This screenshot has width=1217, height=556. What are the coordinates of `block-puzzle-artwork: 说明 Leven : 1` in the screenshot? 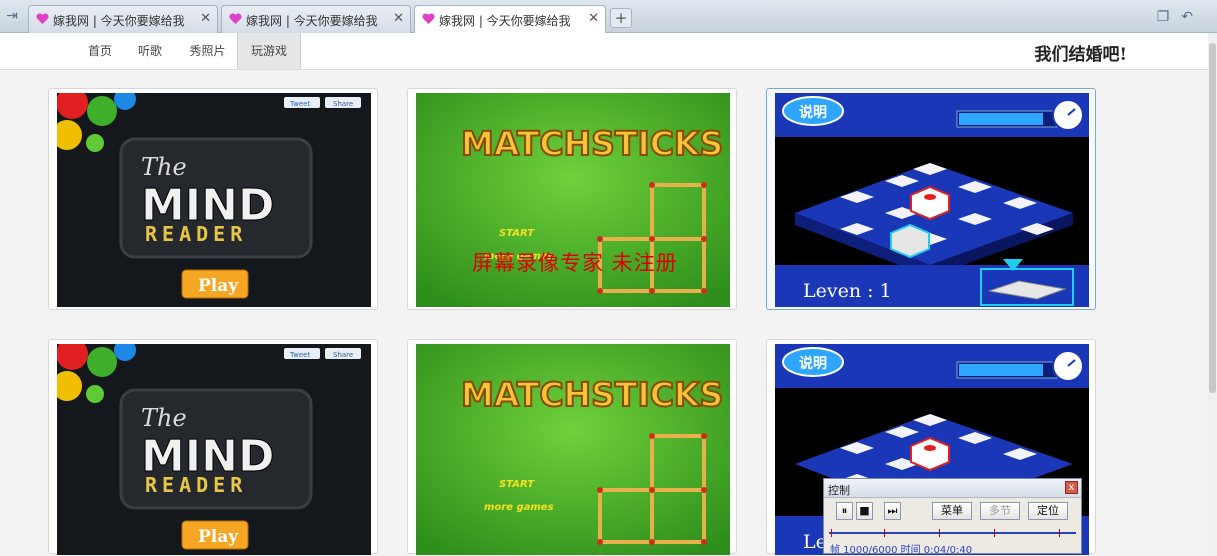 It's located at (932, 200).